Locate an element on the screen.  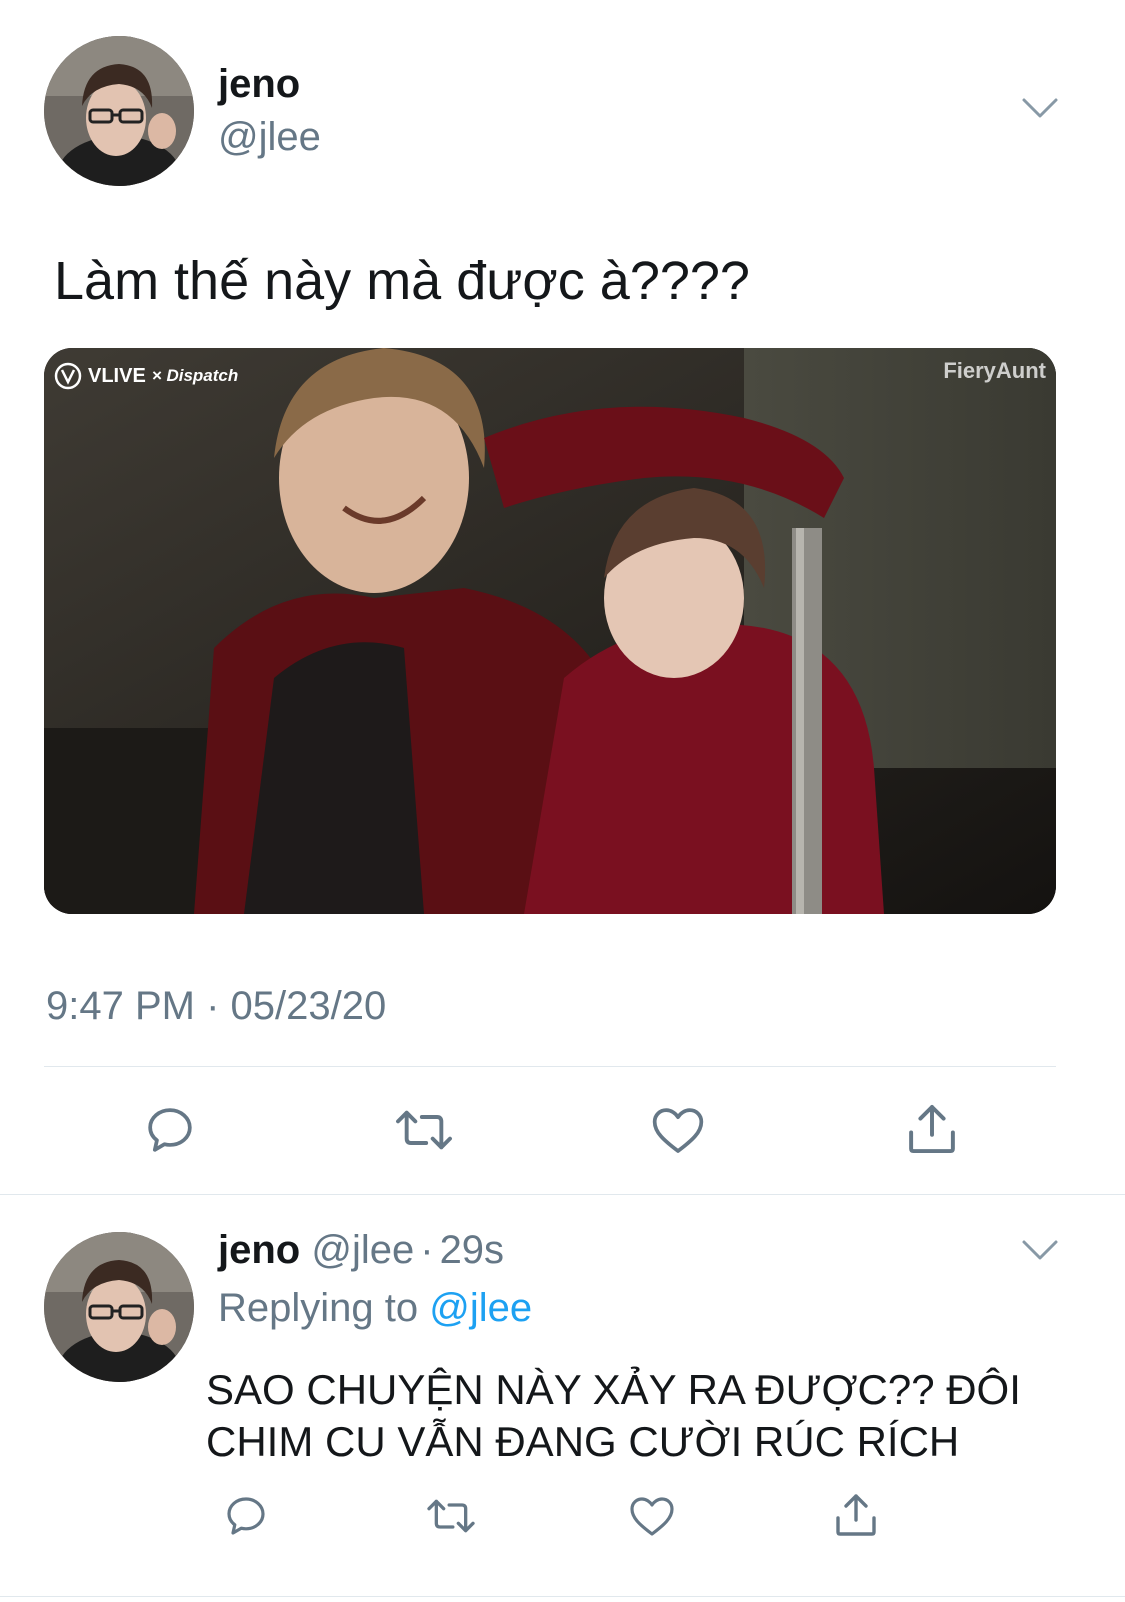
retweet-button is located at coordinates (424, 1130).